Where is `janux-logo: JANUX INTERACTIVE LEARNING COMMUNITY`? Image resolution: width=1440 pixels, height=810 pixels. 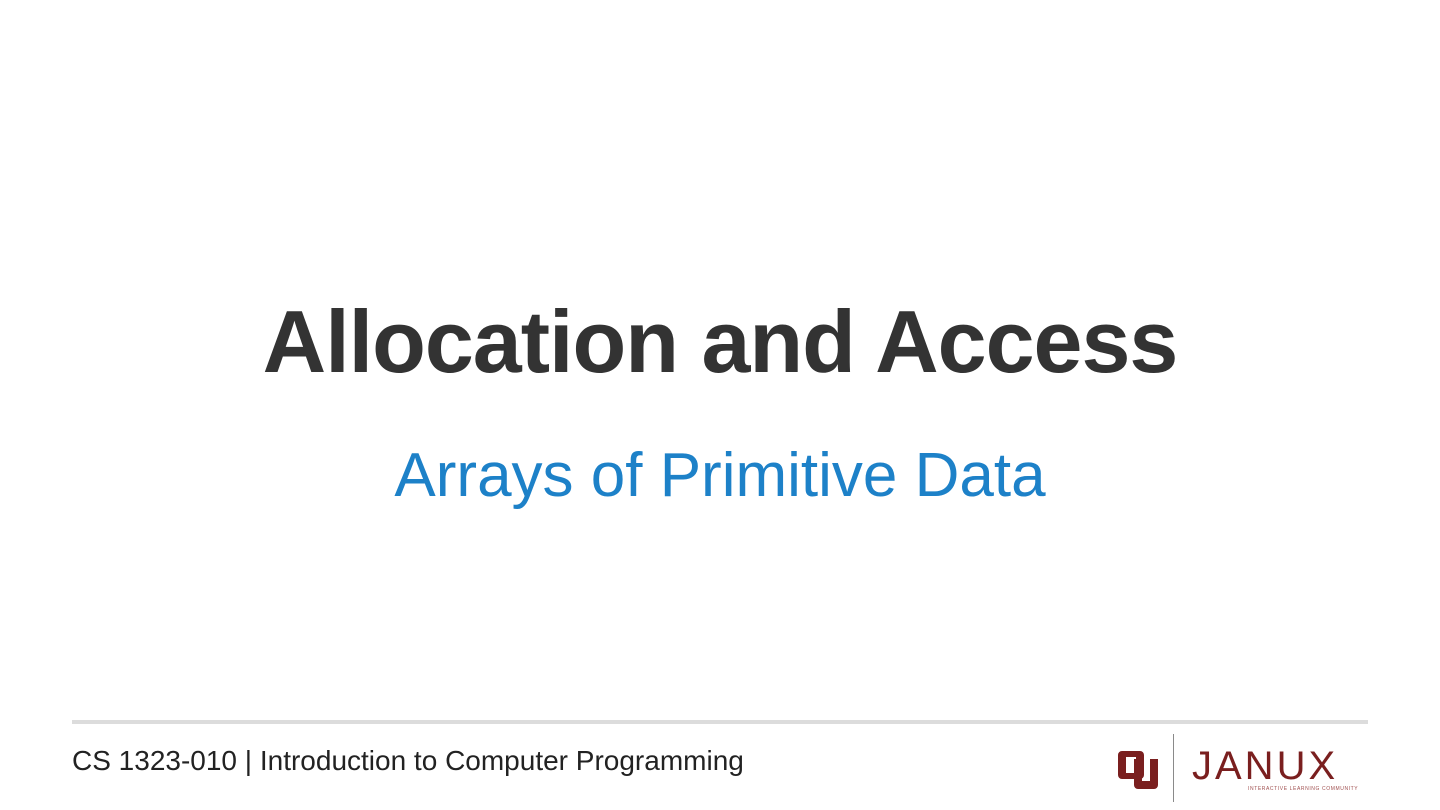
janux-logo: JANUX INTERACTIVE LEARNING COMMUNITY is located at coordinates (1245, 768).